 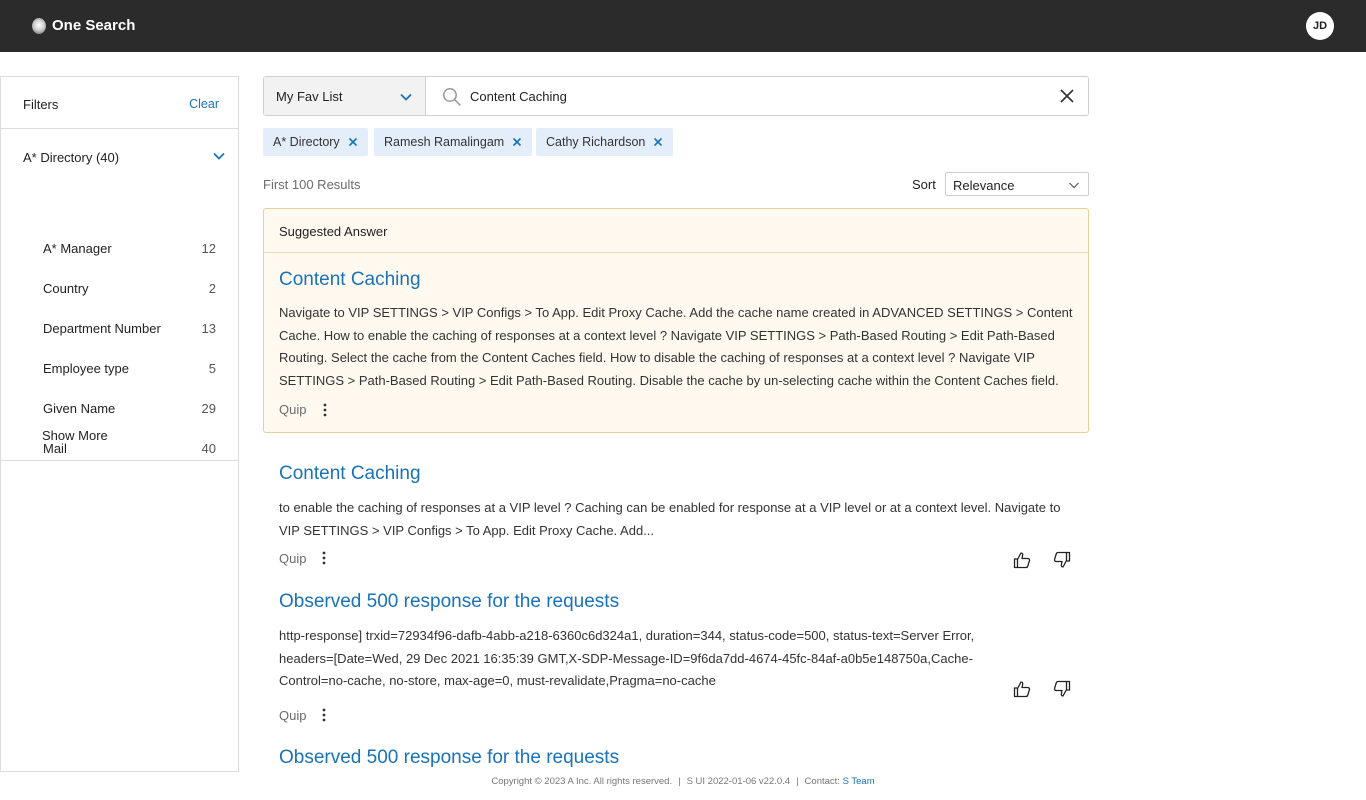 What do you see at coordinates (212, 368) in the screenshot?
I see `facet-item-count: 5` at bounding box center [212, 368].